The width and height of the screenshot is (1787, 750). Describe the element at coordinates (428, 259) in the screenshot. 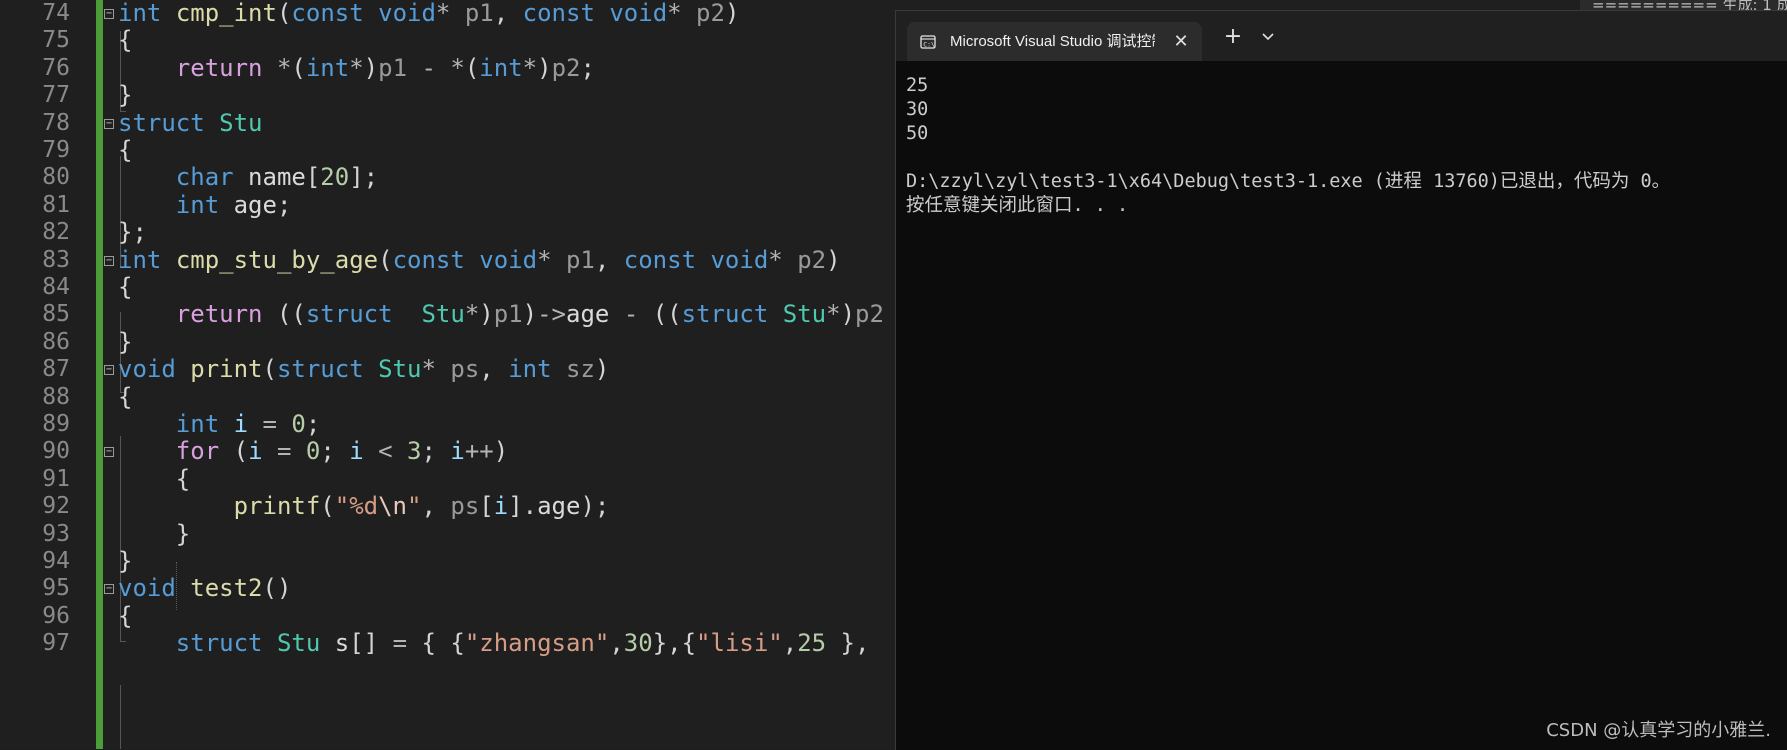

I see `code-token: const` at that location.